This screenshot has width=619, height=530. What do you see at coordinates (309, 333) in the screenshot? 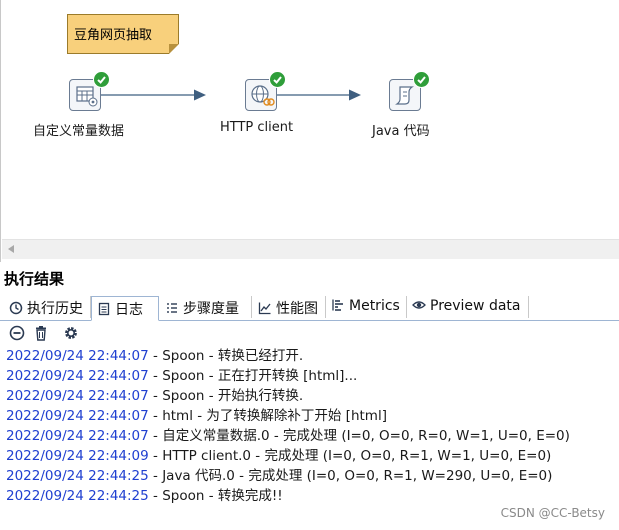
I see `log-toolbar` at bounding box center [309, 333].